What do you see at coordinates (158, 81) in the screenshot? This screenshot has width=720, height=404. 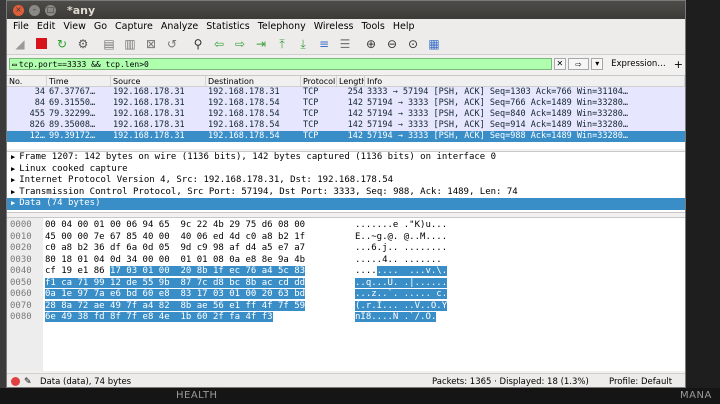 I see `col-source: Source` at bounding box center [158, 81].